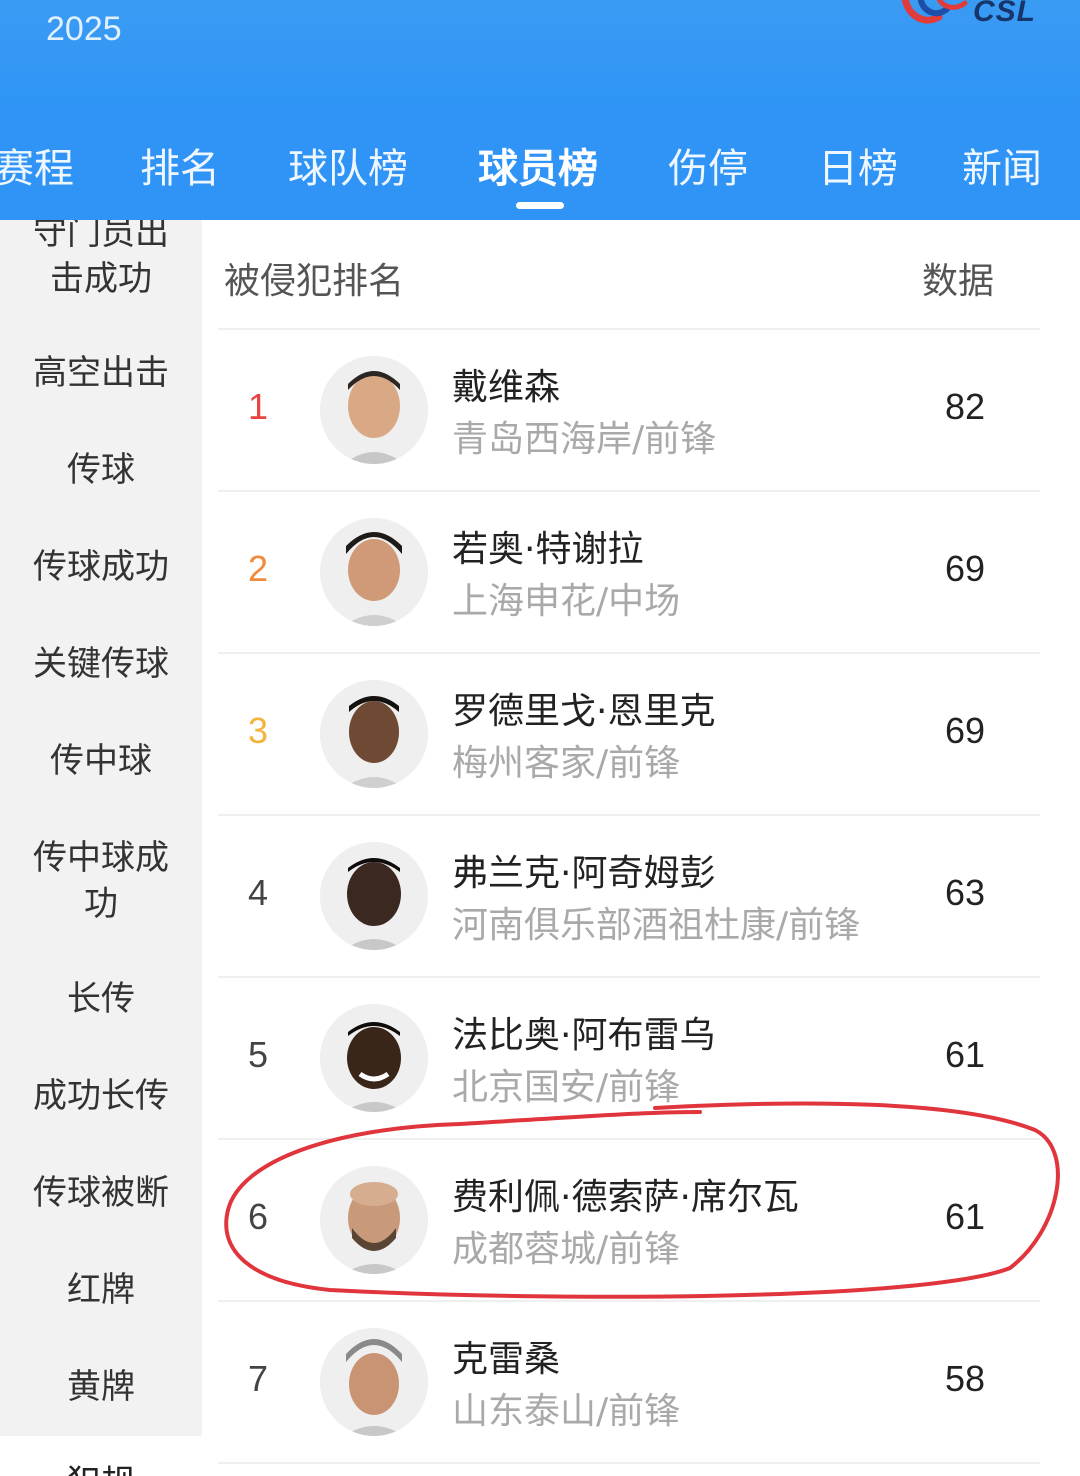 Image resolution: width=1080 pixels, height=1476 pixels. Describe the element at coordinates (258, 730) in the screenshot. I see `rank-number: 3` at that location.